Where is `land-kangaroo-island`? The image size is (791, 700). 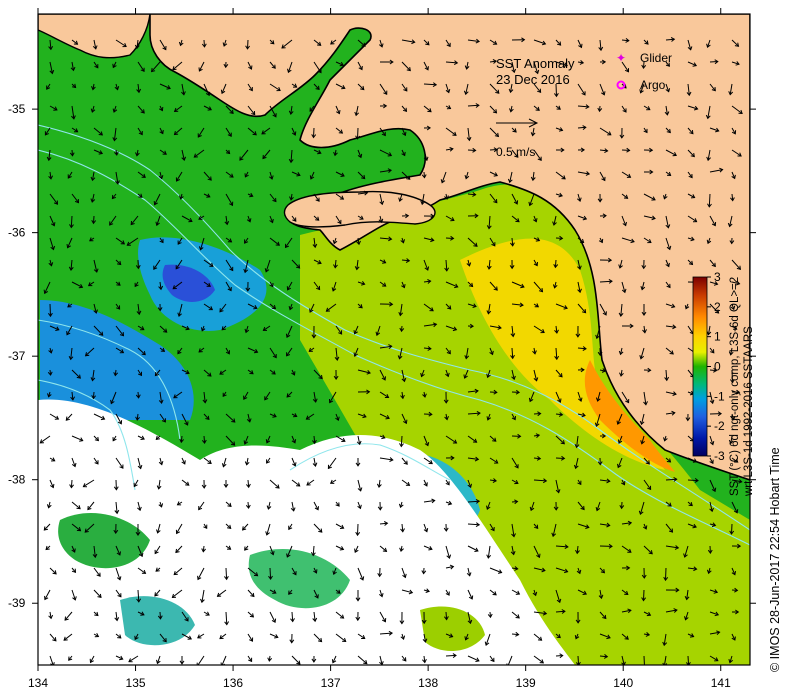
land-kangaroo-island is located at coordinates (359, 209).